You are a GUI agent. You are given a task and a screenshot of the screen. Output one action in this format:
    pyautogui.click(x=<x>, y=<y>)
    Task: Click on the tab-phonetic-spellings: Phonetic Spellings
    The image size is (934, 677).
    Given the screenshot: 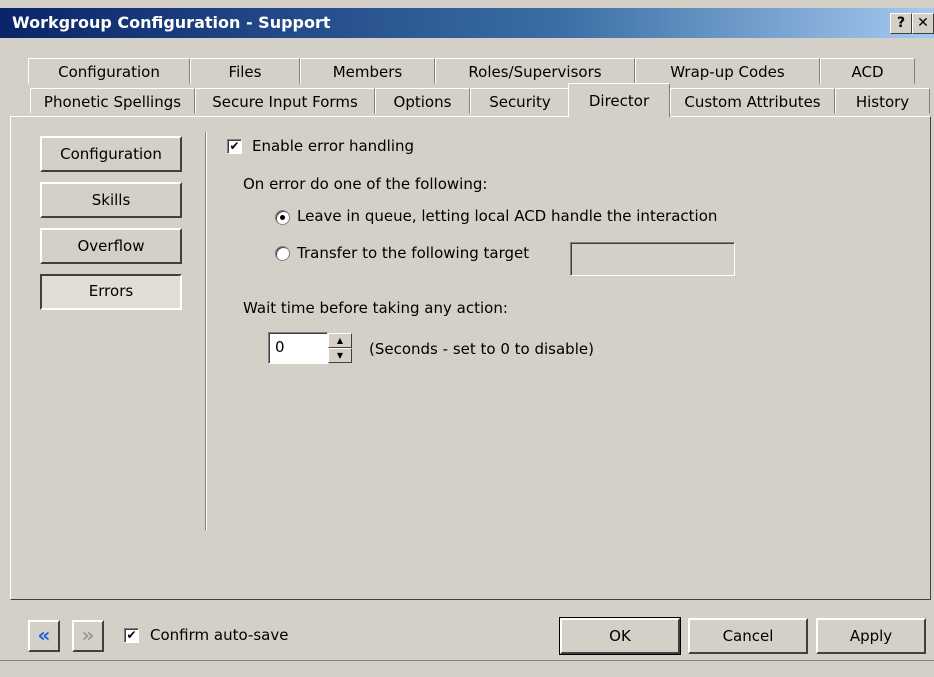 What is the action you would take?
    pyautogui.click(x=112, y=101)
    